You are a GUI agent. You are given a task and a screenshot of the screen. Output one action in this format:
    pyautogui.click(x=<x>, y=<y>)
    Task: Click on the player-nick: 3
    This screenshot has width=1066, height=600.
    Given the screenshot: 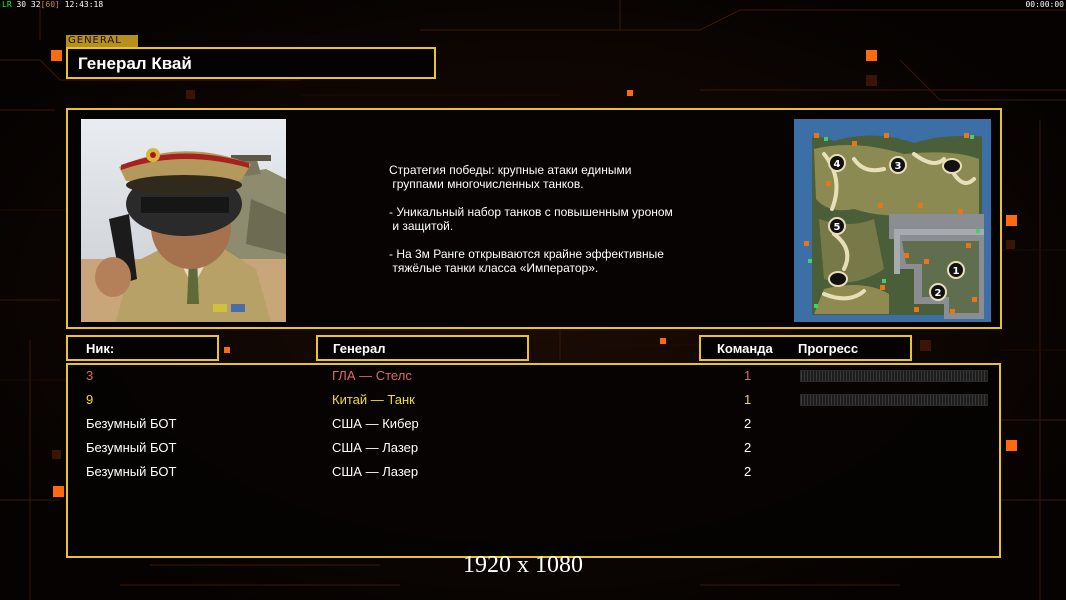 What is the action you would take?
    pyautogui.click(x=90, y=375)
    